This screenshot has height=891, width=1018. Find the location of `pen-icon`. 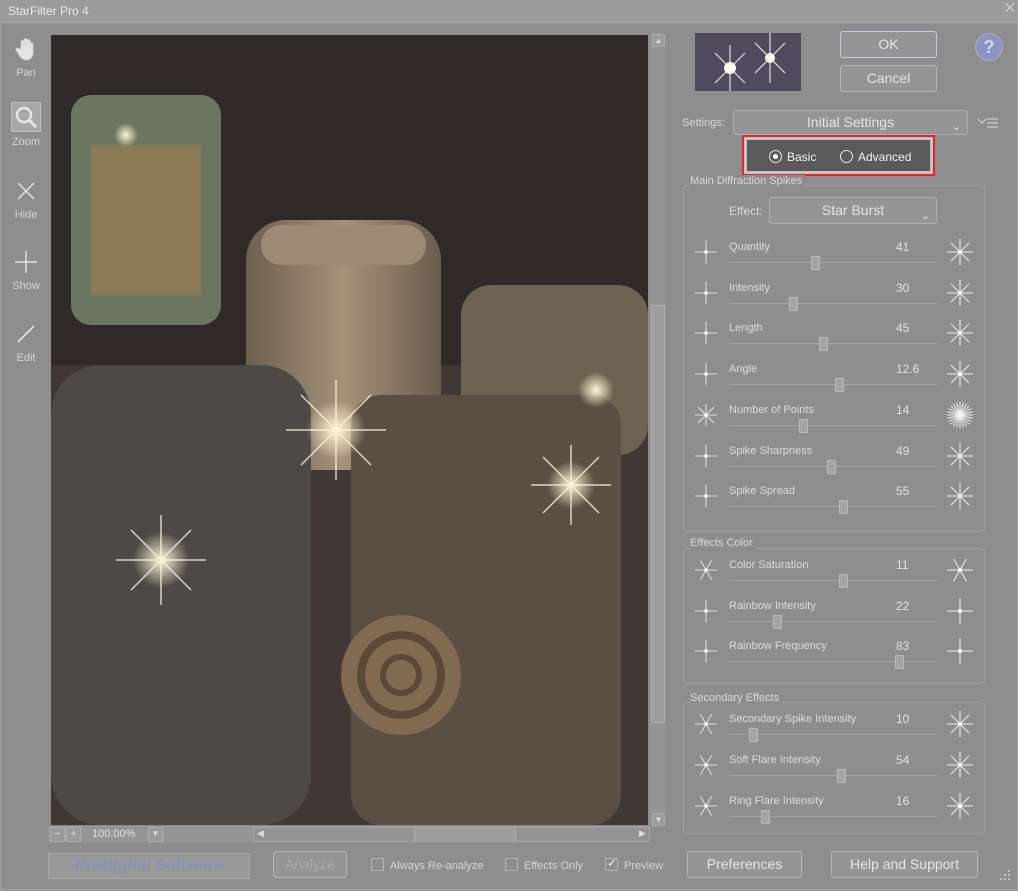

pen-icon is located at coordinates (26, 334).